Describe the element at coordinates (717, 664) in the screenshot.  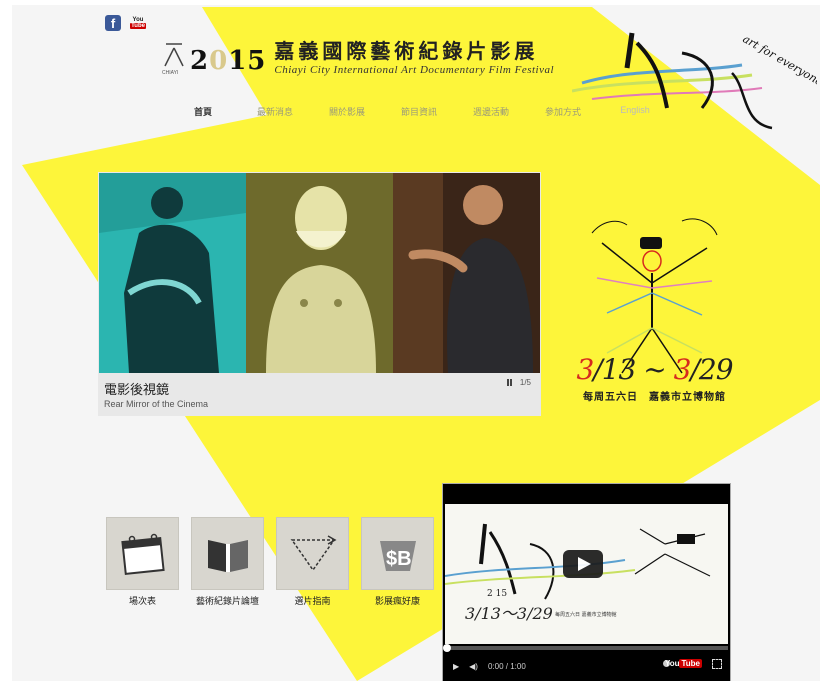
I see `fullscreen-icon` at that location.